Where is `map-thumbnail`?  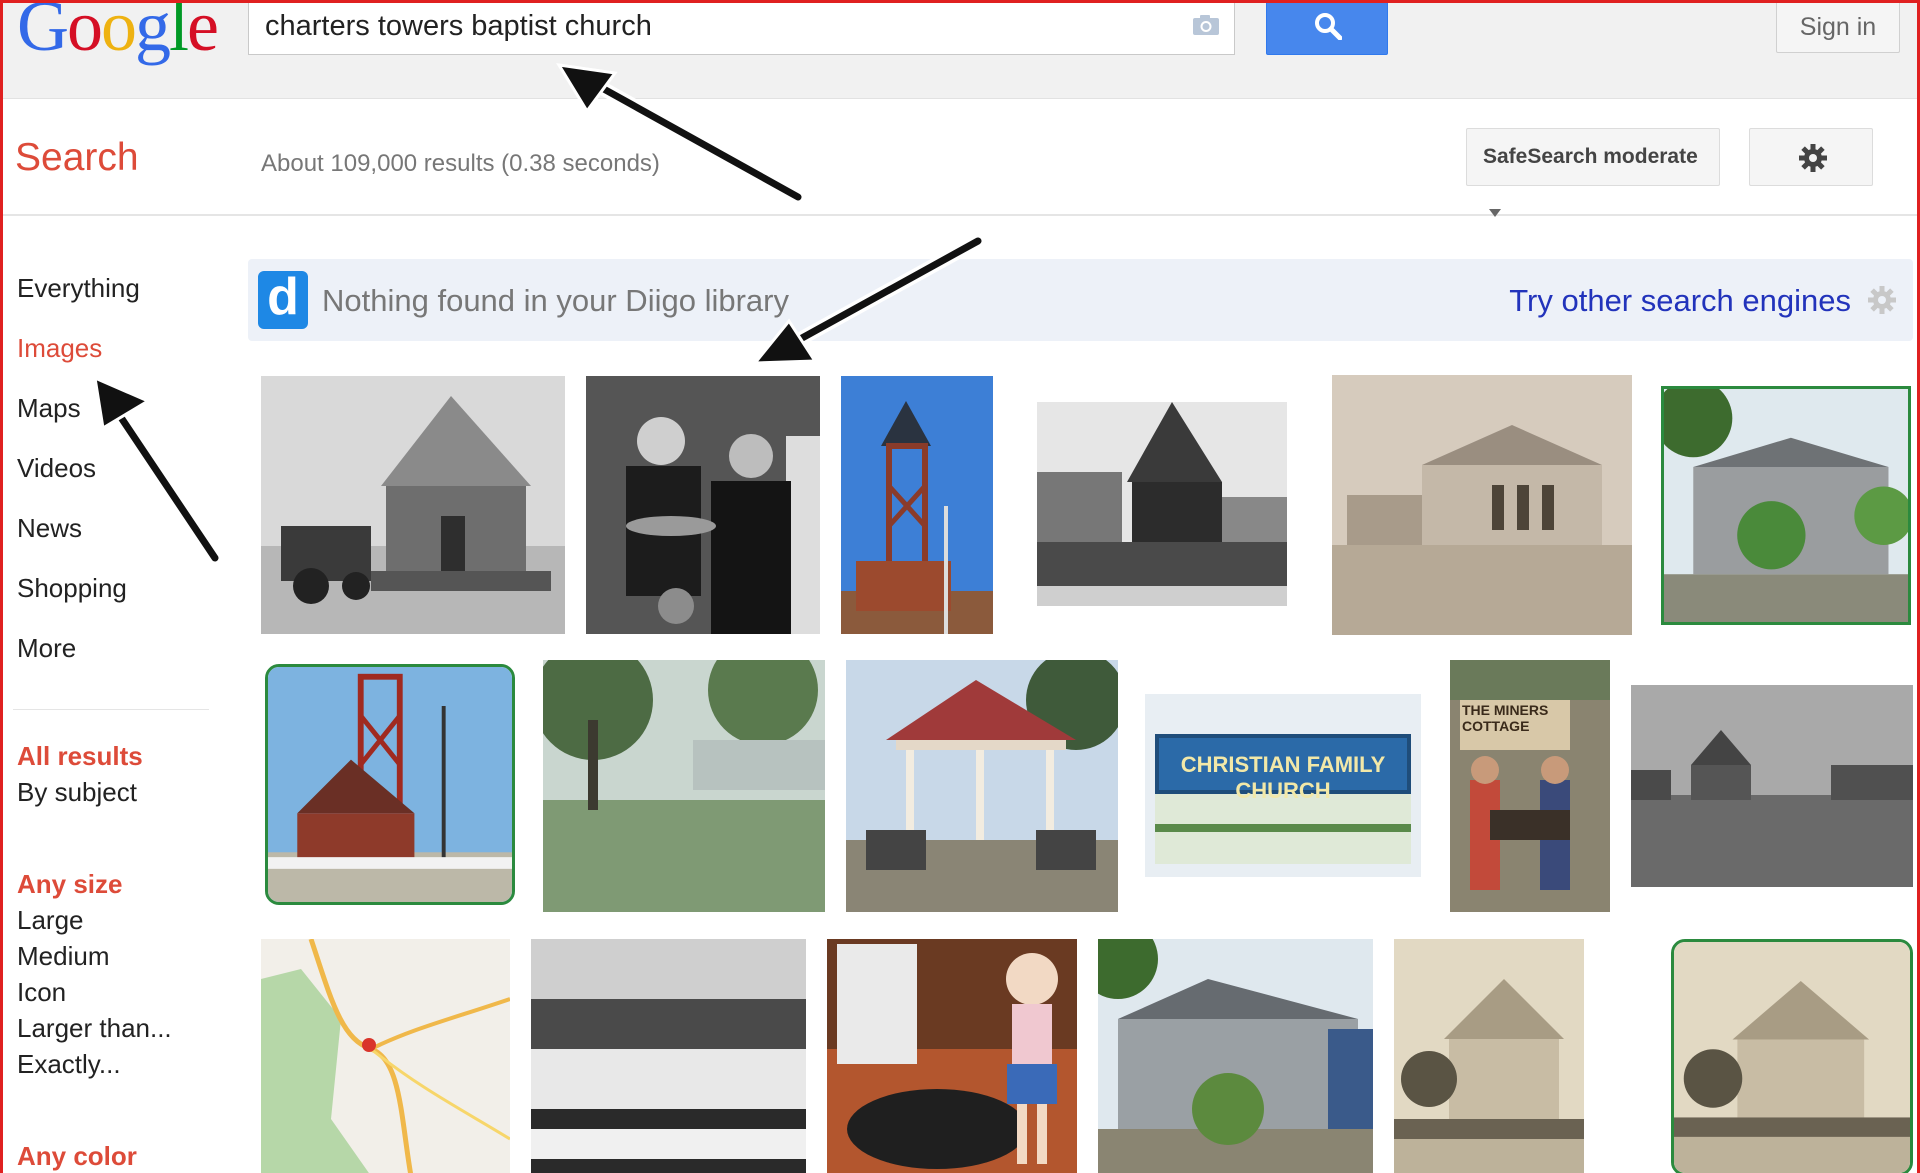
map-thumbnail is located at coordinates (385, 1056).